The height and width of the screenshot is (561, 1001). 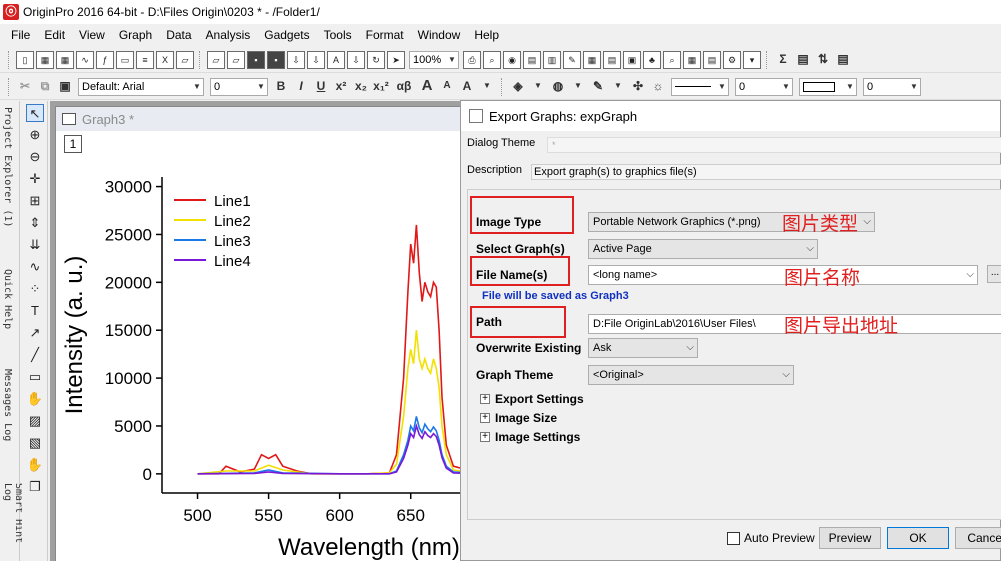 What do you see at coordinates (843, 60) in the screenshot?
I see `frequency-icon: ▤` at bounding box center [843, 60].